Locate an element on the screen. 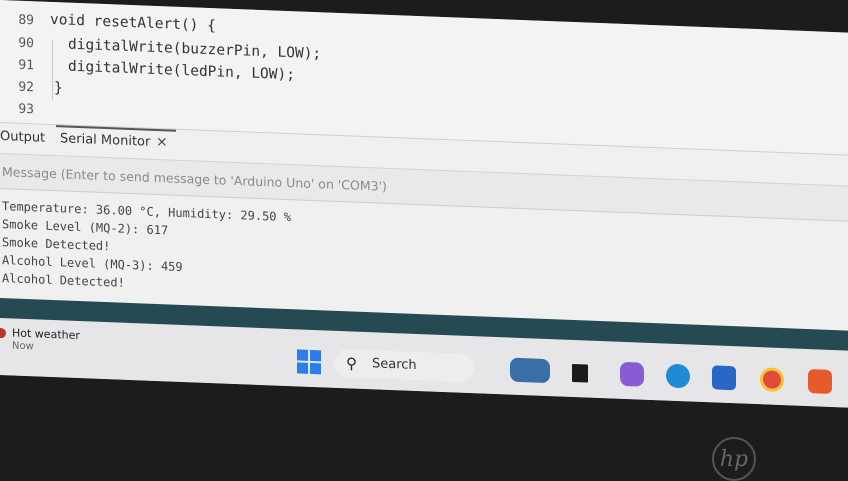 The width and height of the screenshot is (848, 481). serial-line: Alcohol Detected! is located at coordinates (63, 280).